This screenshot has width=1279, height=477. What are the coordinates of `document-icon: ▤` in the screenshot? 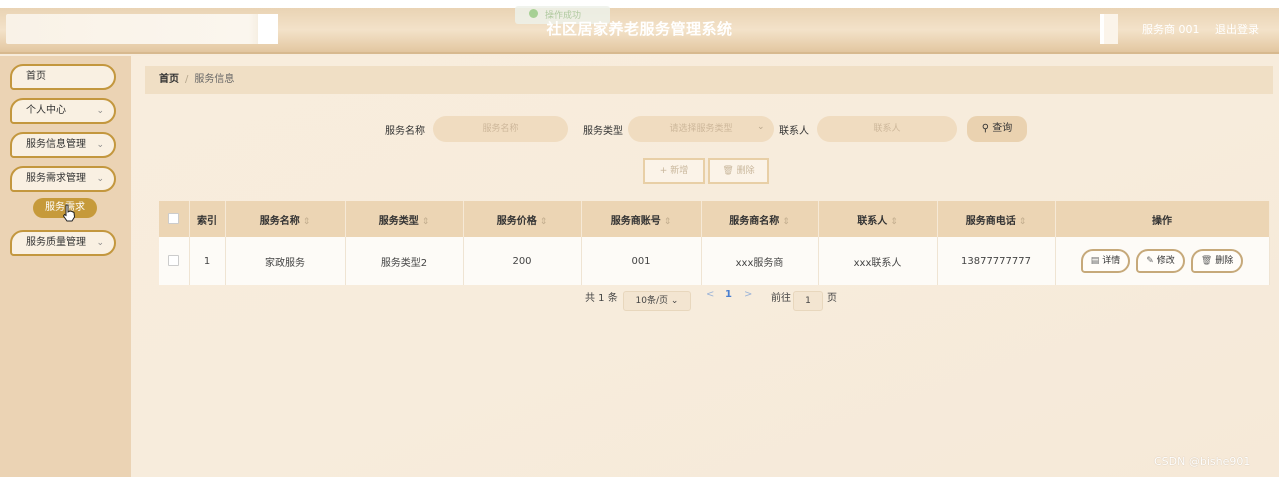 It's located at (1095, 261).